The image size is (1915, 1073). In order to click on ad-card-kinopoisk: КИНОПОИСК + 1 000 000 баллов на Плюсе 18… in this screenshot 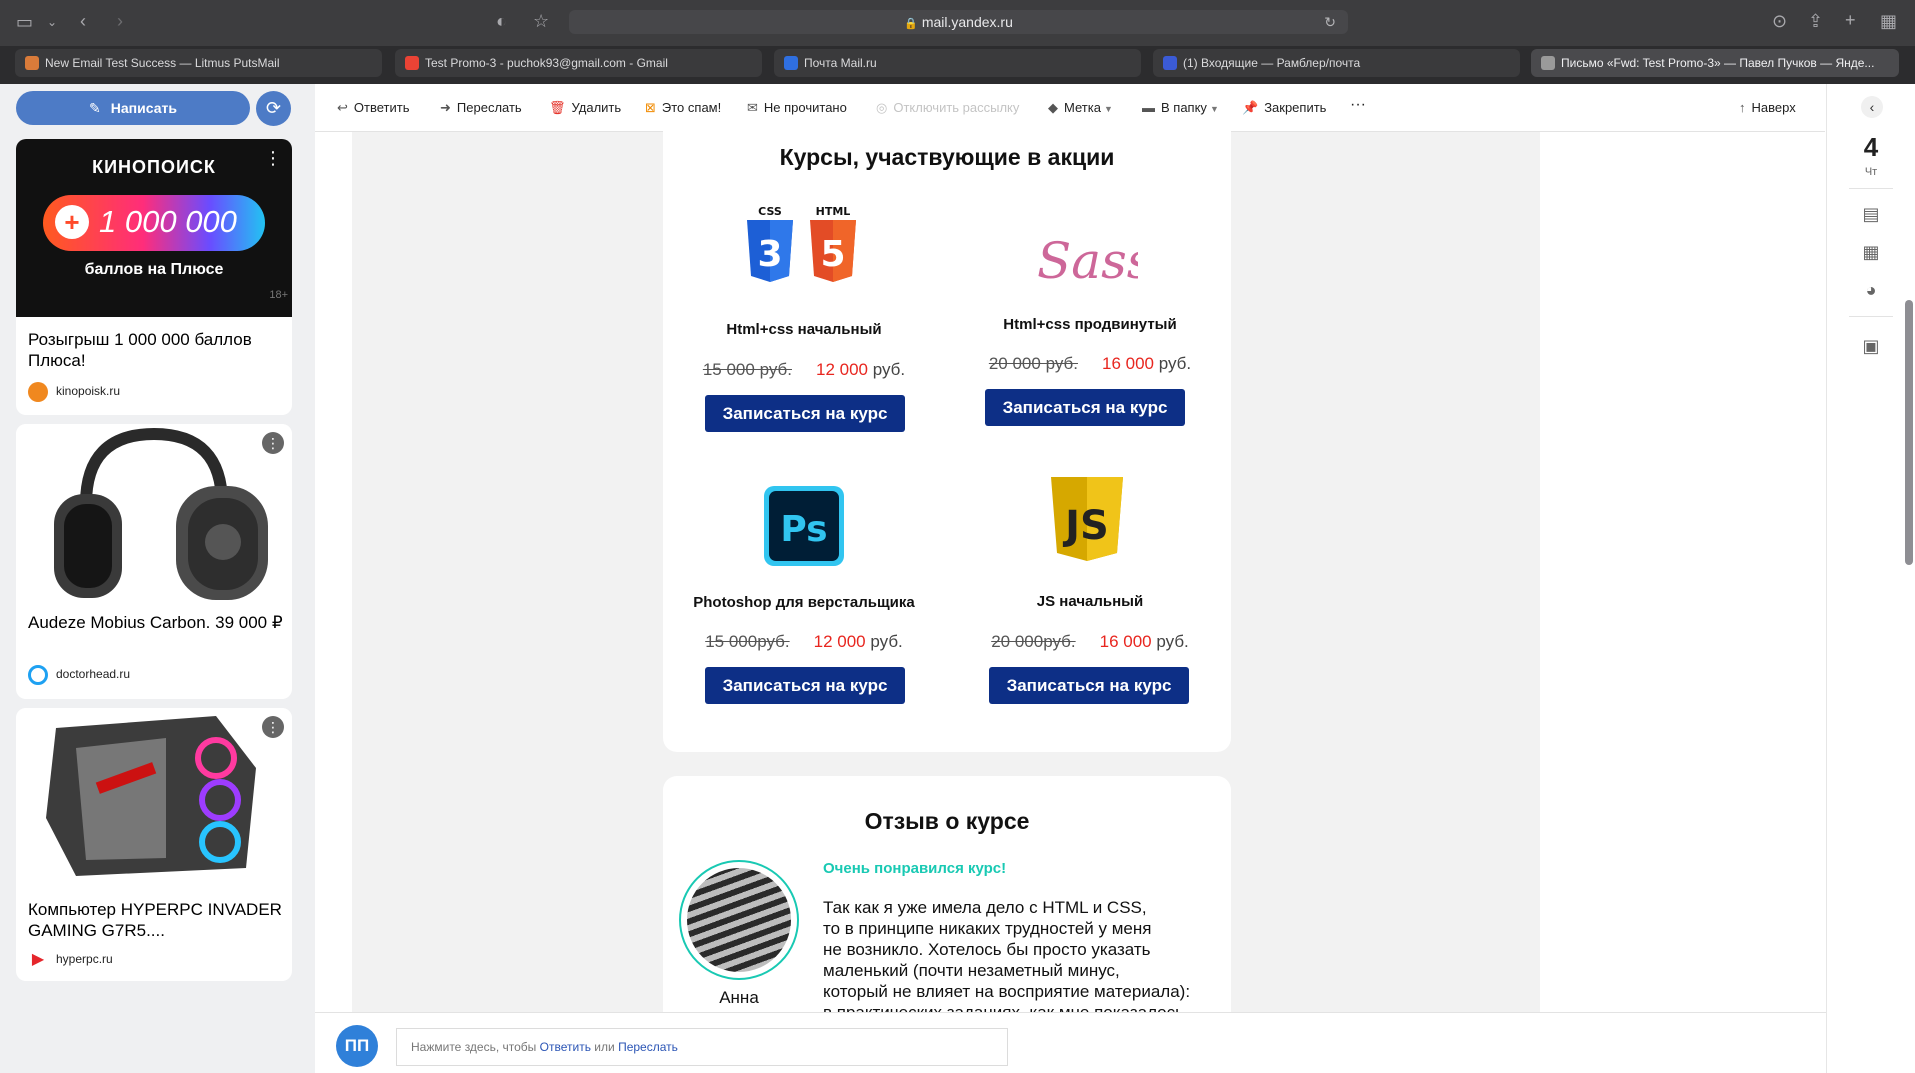, I will do `click(154, 277)`.